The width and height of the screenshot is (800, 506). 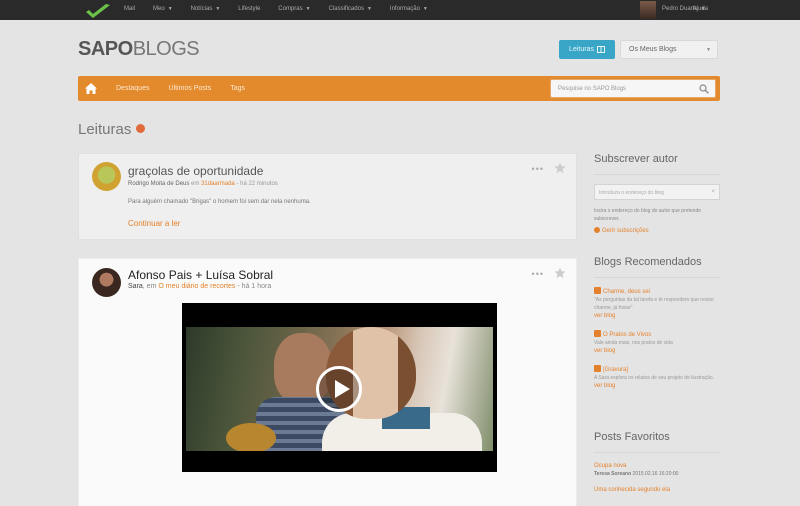 What do you see at coordinates (669, 49) in the screenshot?
I see `my-blogs-dropdown: Os Meus Blogs ▼` at bounding box center [669, 49].